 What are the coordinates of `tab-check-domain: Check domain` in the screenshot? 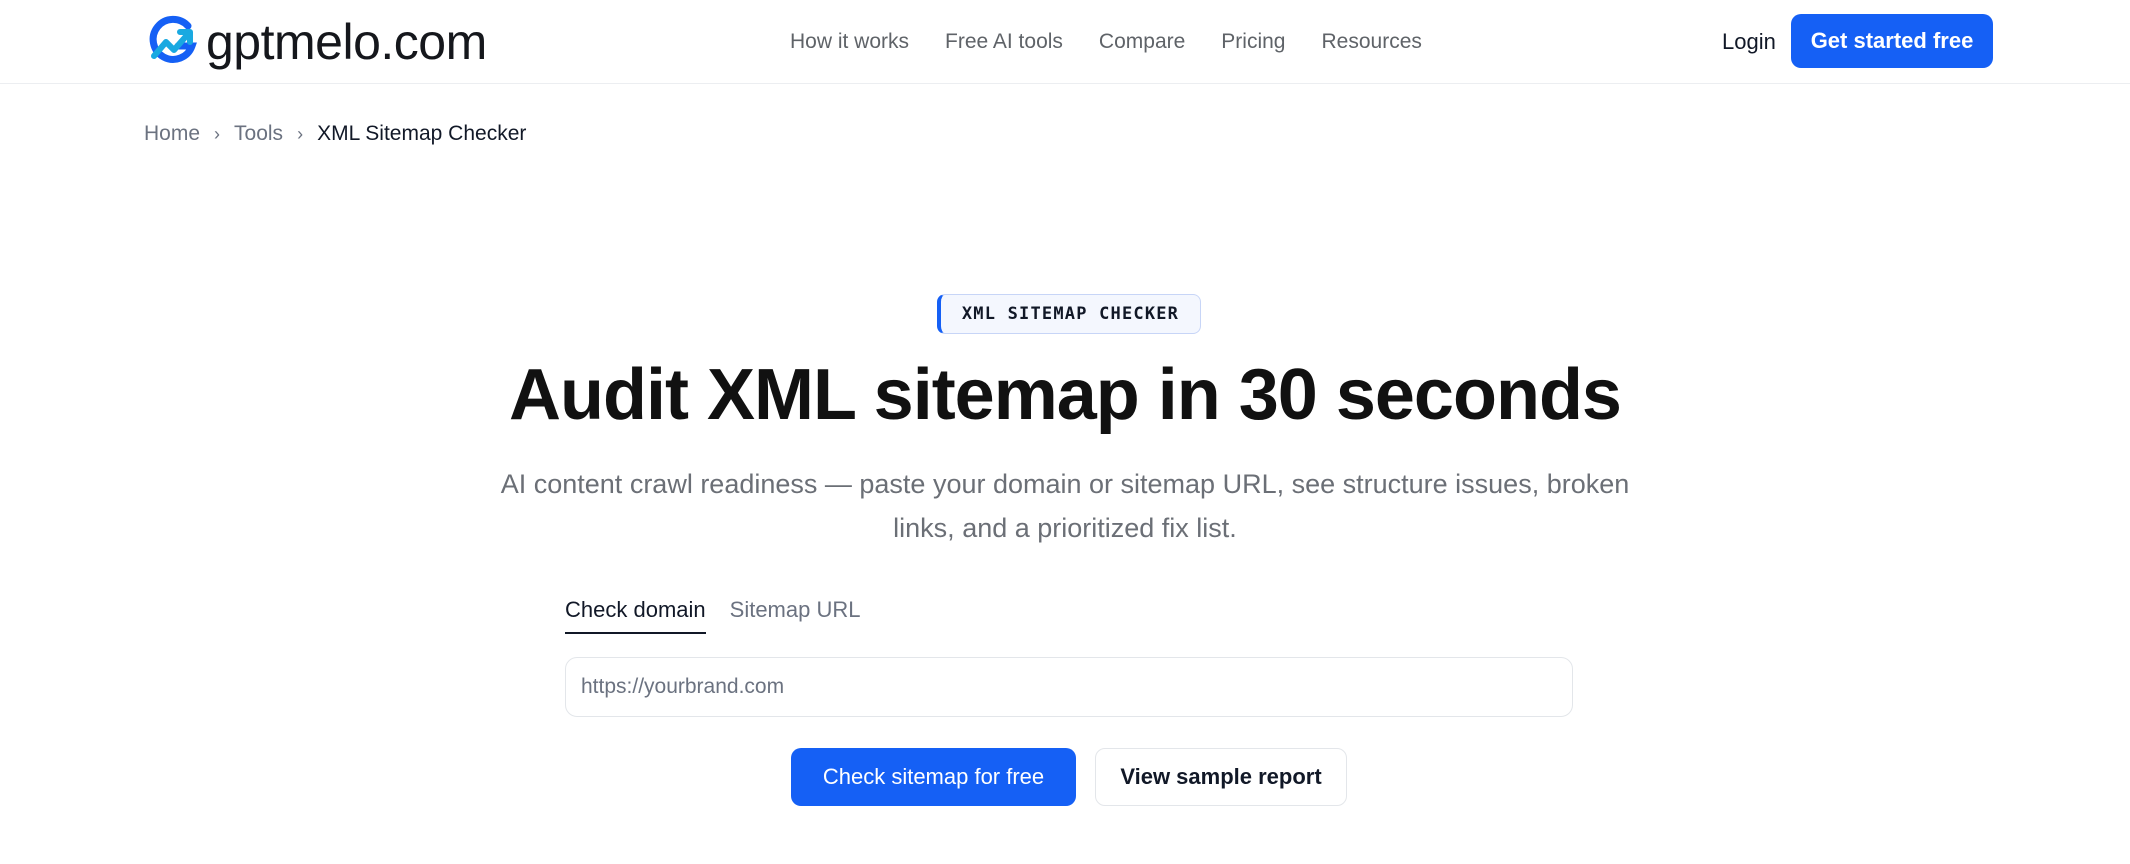 It's located at (635, 615).